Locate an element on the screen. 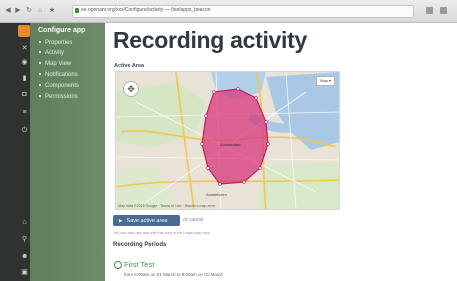 The image size is (457, 281). reload-icon: ↻ is located at coordinates (29, 11).